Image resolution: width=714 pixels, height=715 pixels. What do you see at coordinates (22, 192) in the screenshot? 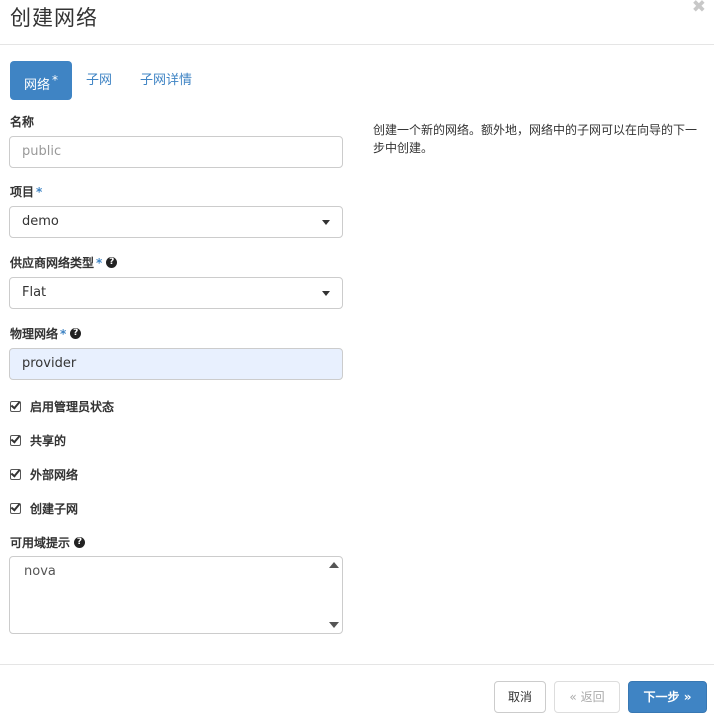
I see `project-label-text: 项目` at bounding box center [22, 192].